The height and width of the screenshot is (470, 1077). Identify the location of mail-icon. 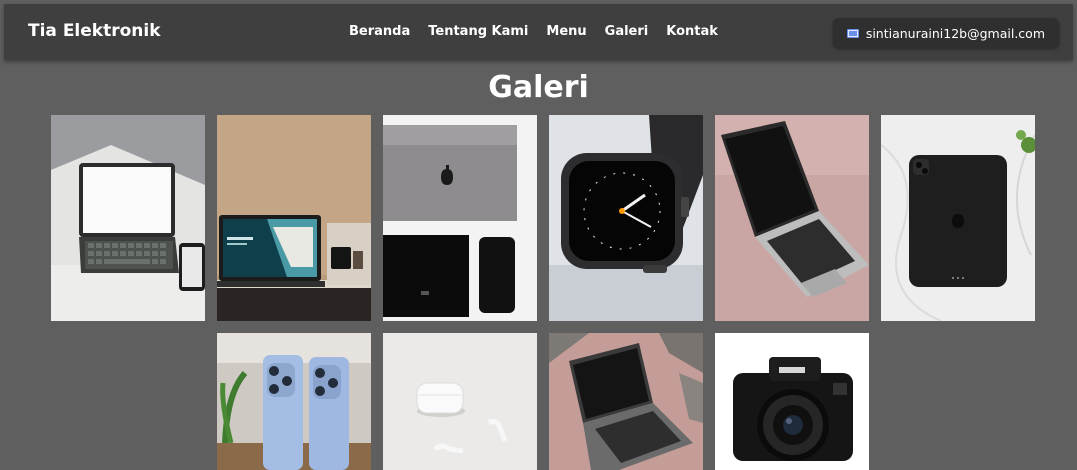
(852, 33).